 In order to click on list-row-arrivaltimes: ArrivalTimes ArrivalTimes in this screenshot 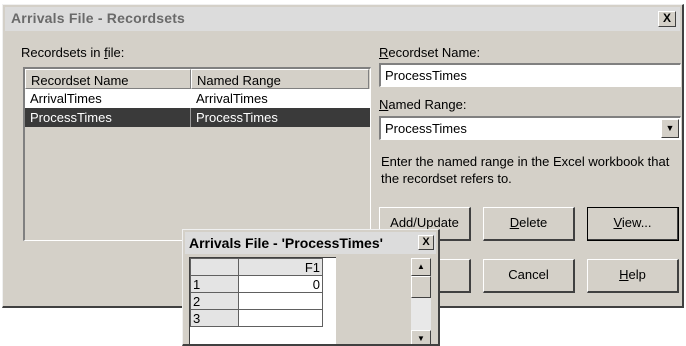, I will do `click(197, 98)`.